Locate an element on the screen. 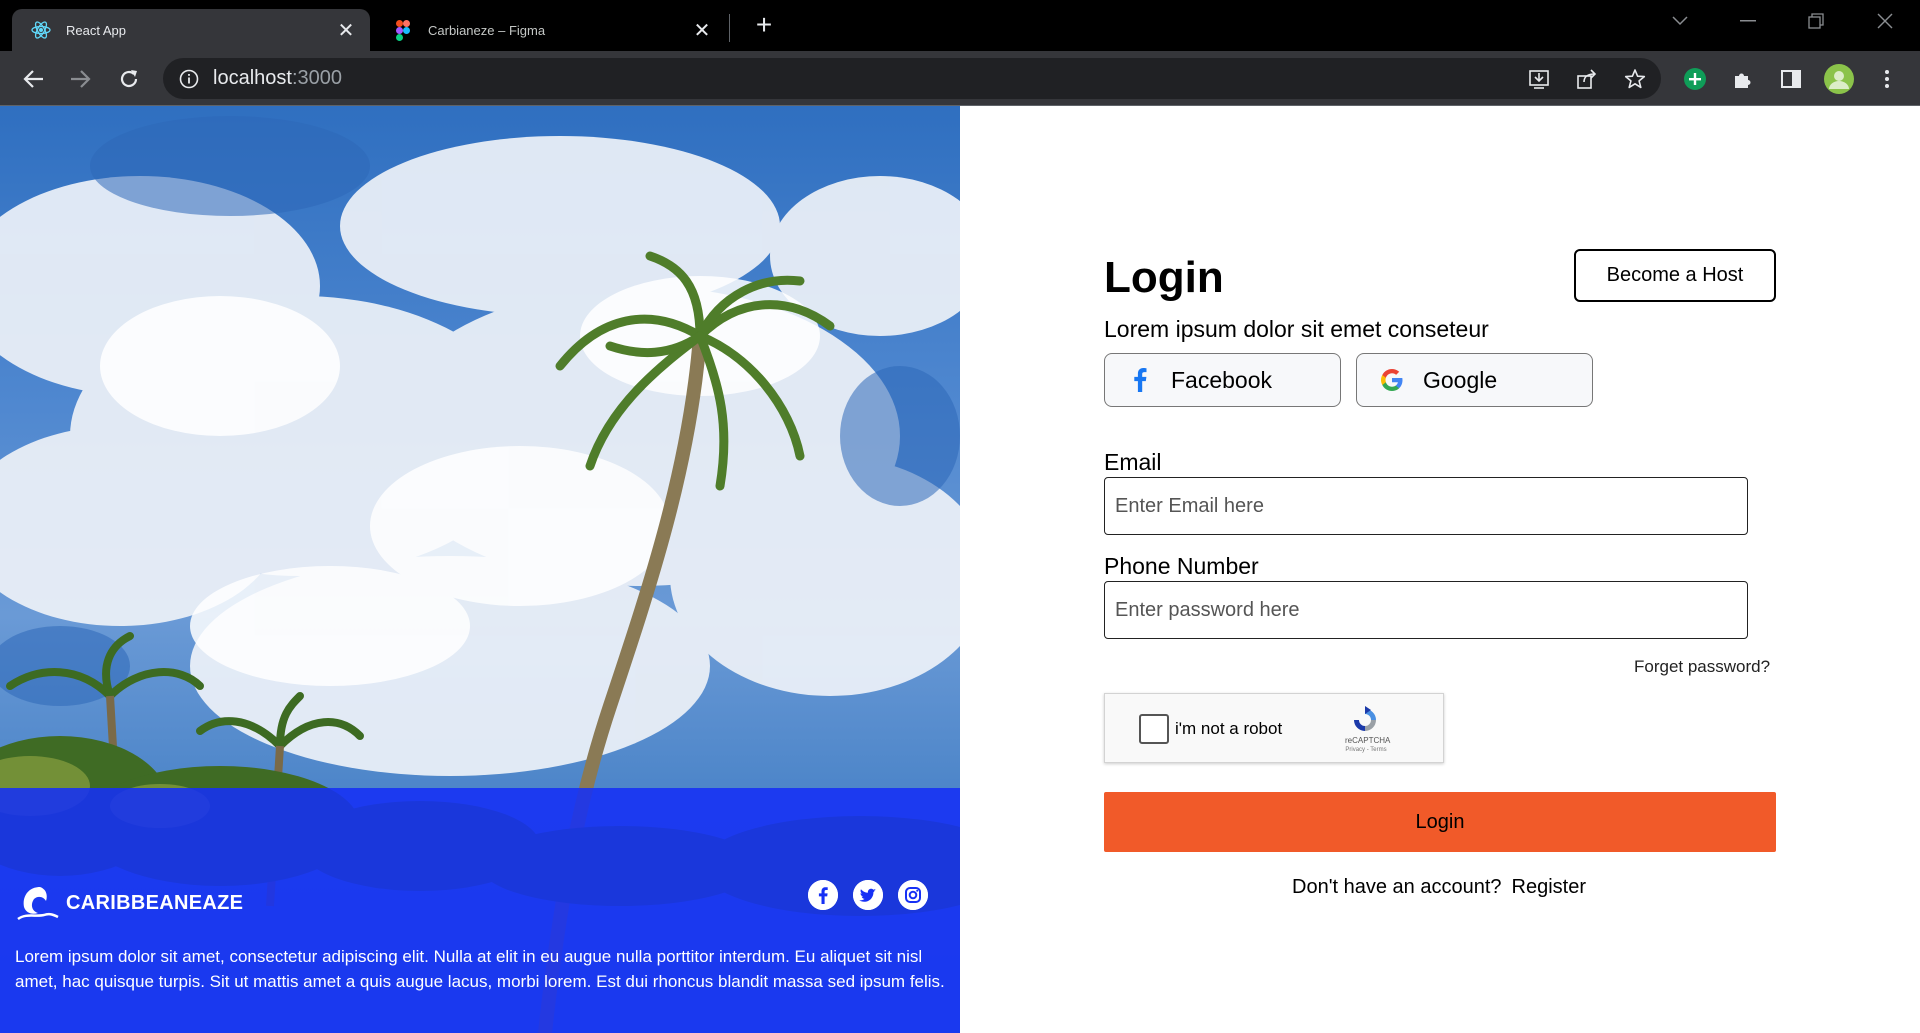 The height and width of the screenshot is (1033, 1920). recaptcha-logo-icon is located at coordinates (1365, 718).